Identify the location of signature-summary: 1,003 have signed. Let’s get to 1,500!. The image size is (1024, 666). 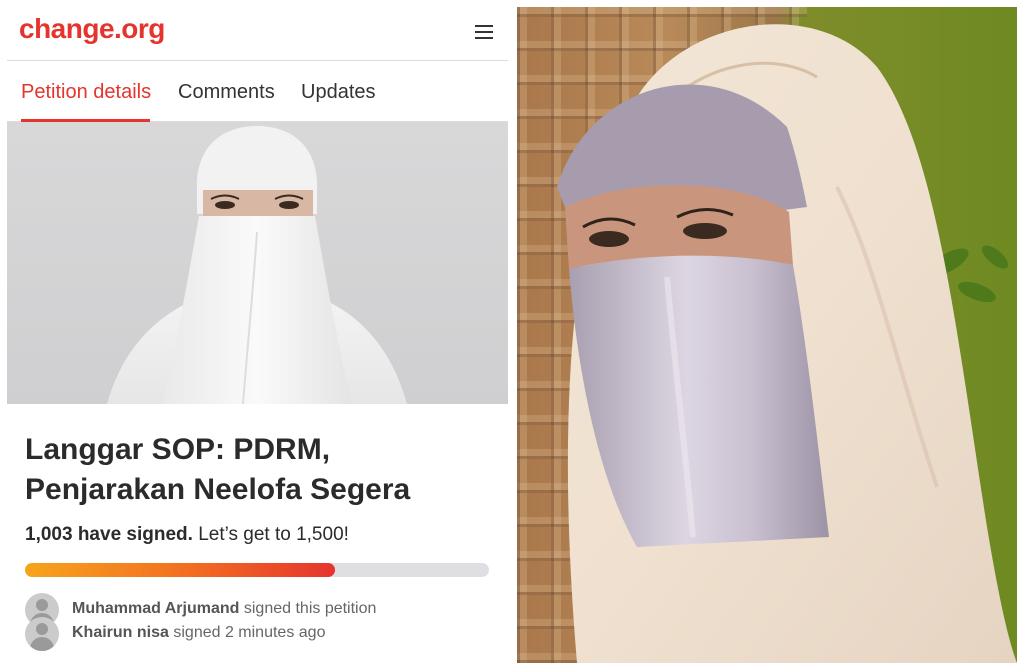
(187, 535).